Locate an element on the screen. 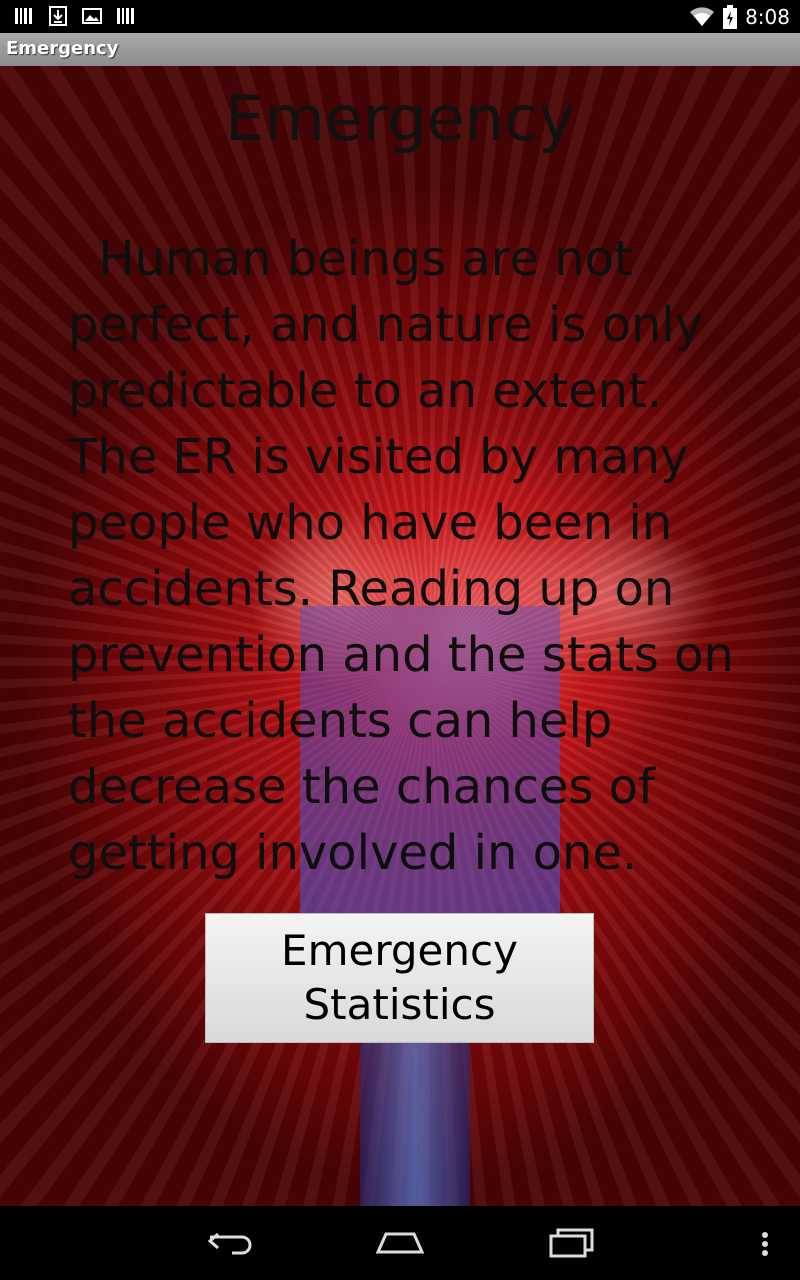 This screenshot has height=1280, width=800. navigation-bar is located at coordinates (400, 1243).